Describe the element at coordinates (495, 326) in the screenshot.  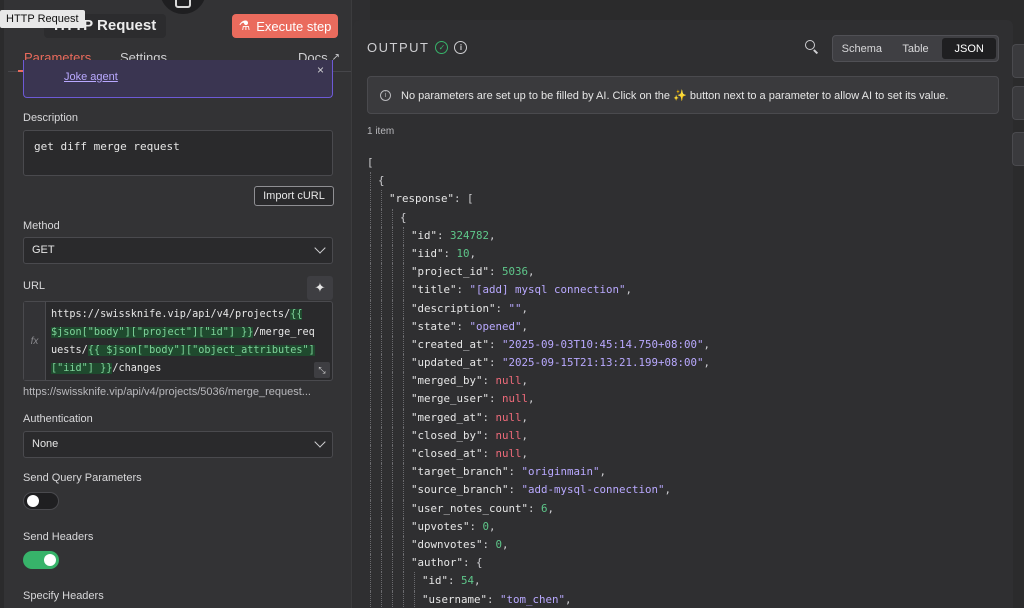
I see `json-string-value: "opened"` at that location.